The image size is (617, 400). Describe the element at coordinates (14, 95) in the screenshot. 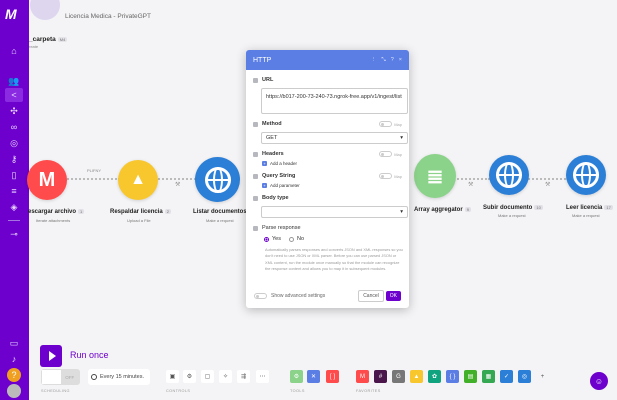

I see `share-icon: <` at that location.